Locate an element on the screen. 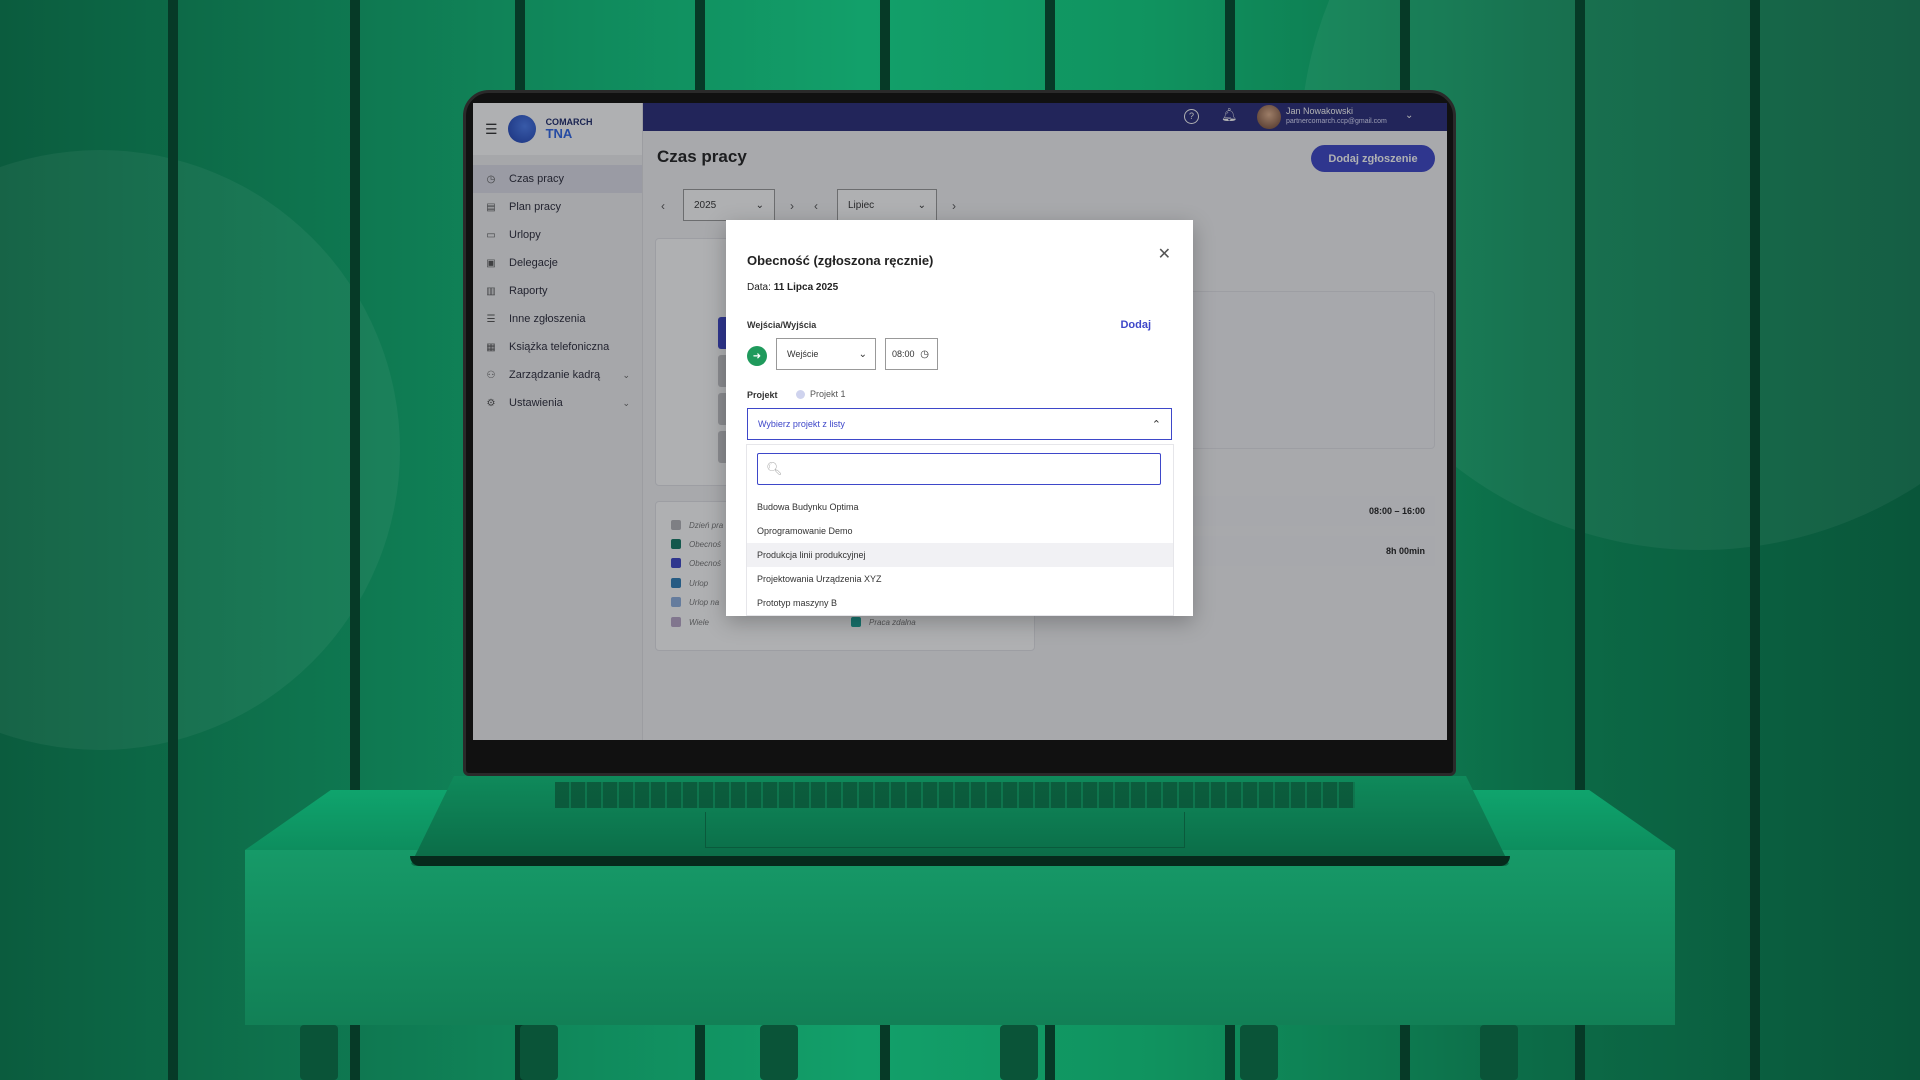 Image resolution: width=1920 pixels, height=1080 pixels. project-option: Prototyp maszyny B is located at coordinates (960, 603).